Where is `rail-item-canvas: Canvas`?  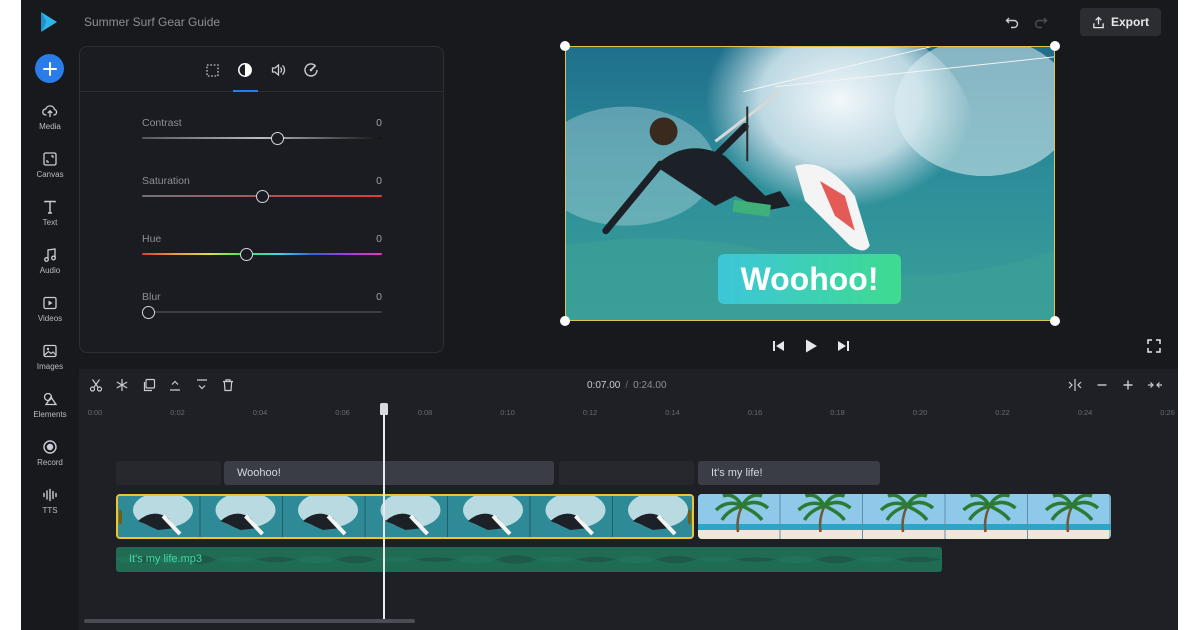
rail-item-canvas: Canvas is located at coordinates (50, 169).